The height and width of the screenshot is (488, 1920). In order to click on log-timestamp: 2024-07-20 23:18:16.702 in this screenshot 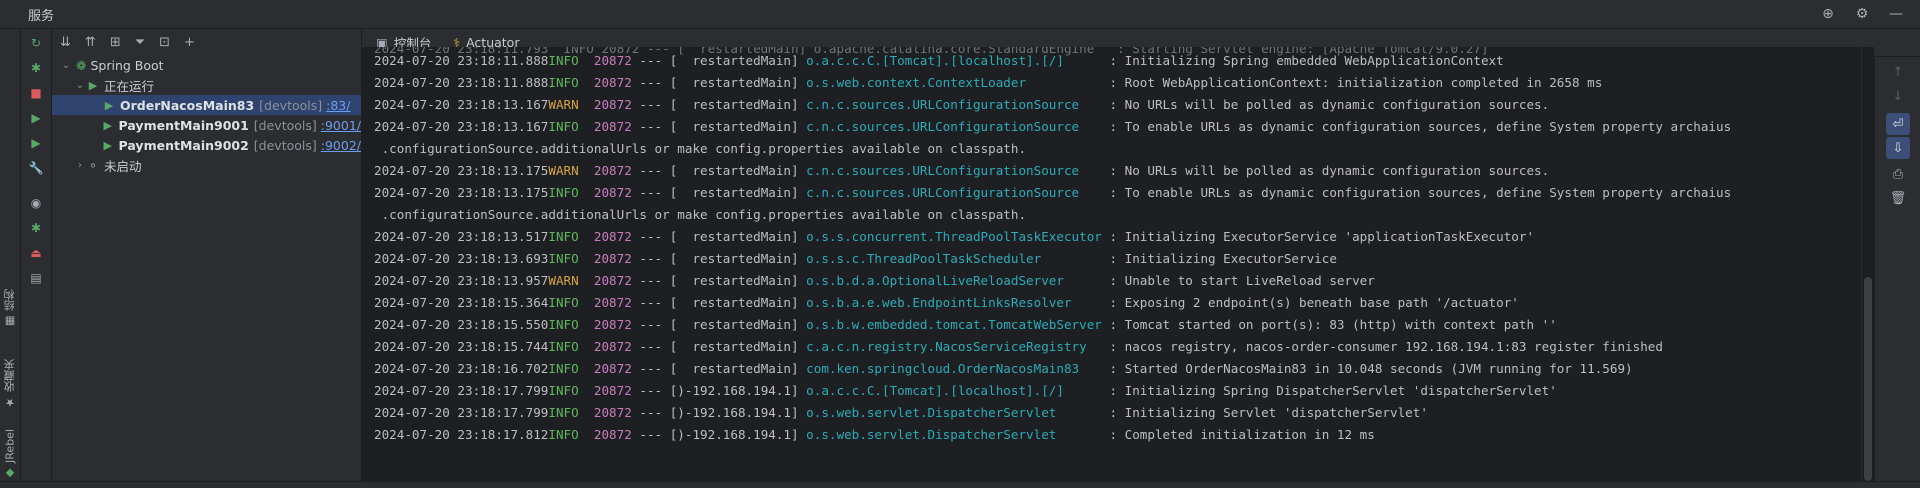, I will do `click(461, 368)`.